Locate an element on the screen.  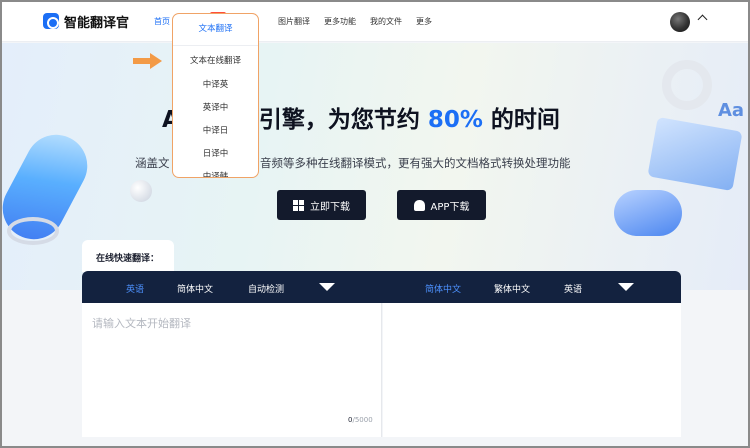
avatar is located at coordinates (680, 22).